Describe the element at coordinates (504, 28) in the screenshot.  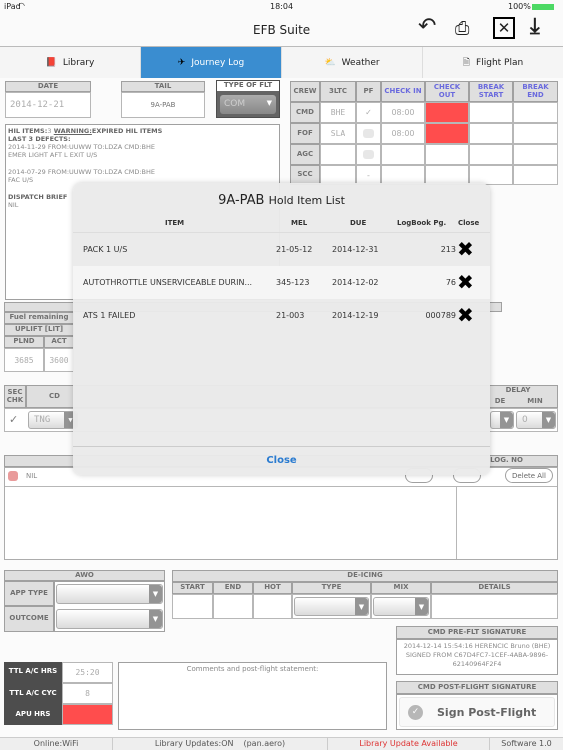
I see `close-box-icon: ✕` at that location.